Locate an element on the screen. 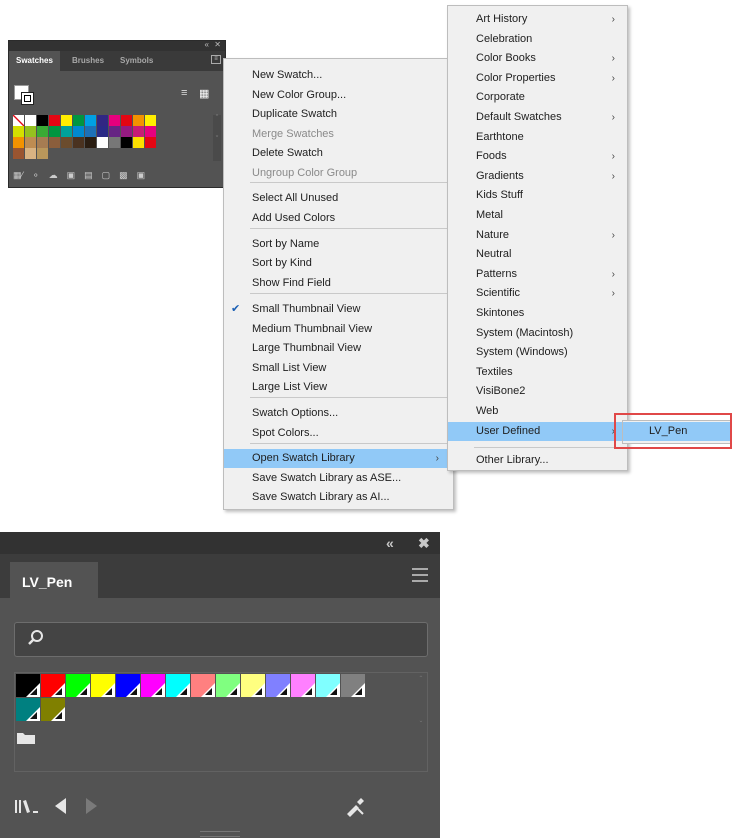 This screenshot has height=838, width=732. library-item-default-swatches: Default Swatches › is located at coordinates (537, 117).